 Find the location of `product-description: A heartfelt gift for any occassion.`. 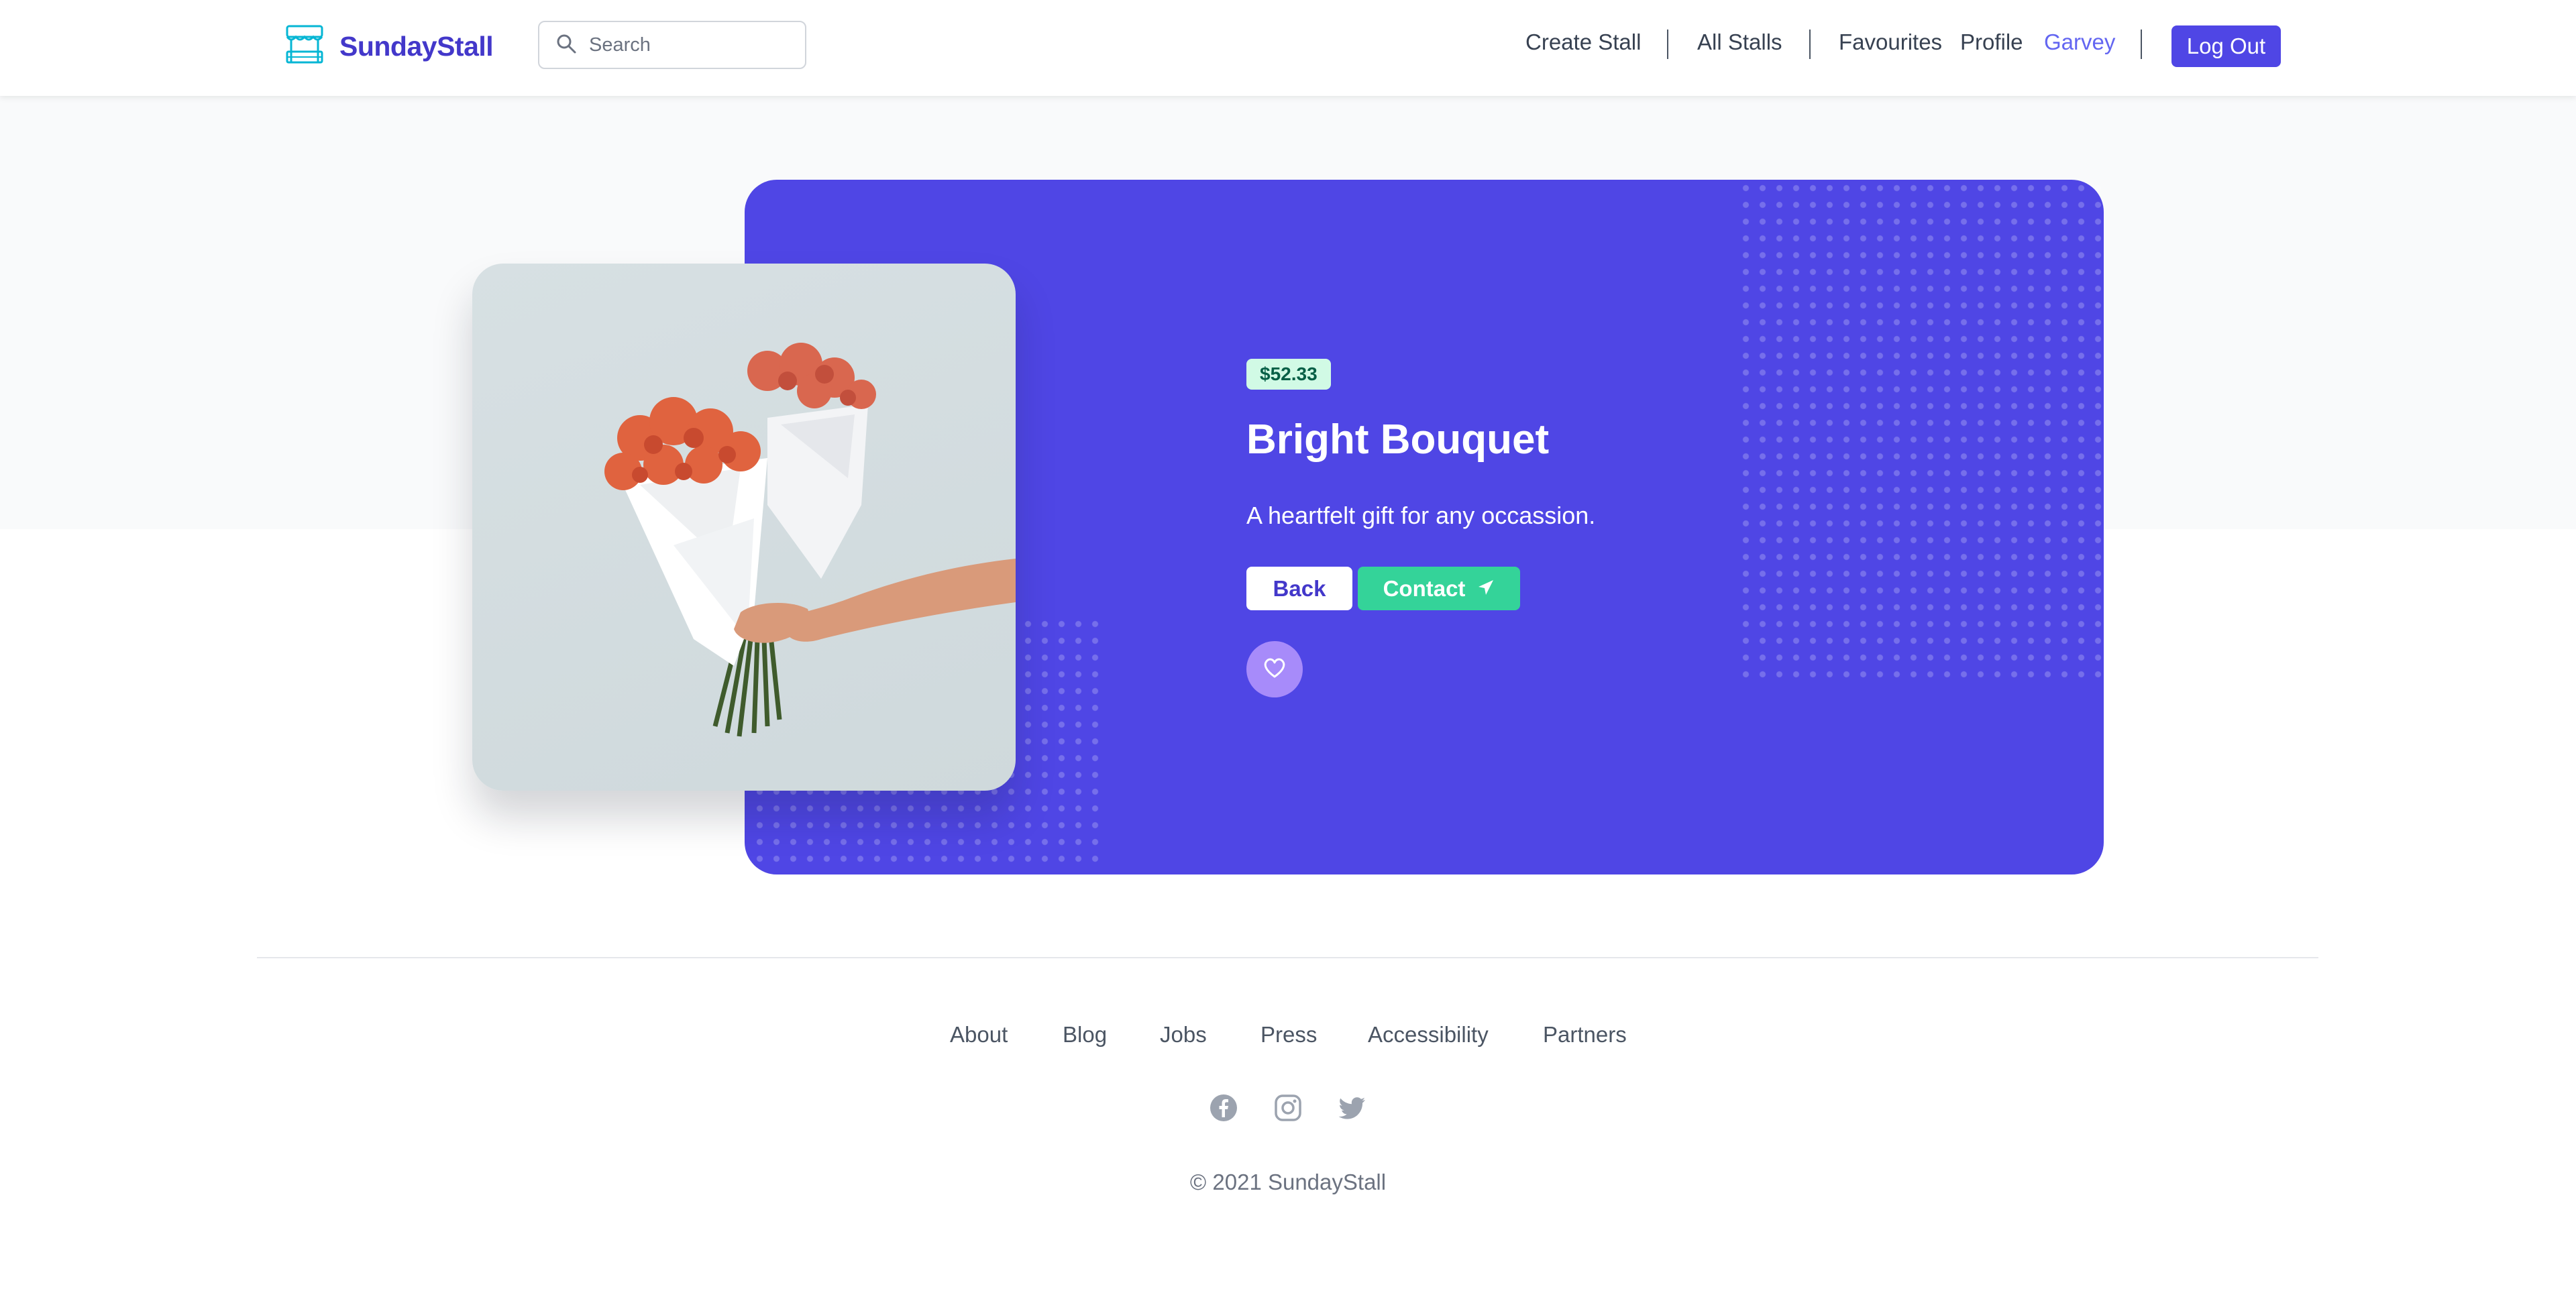

product-description: A heartfelt gift for any occassion. is located at coordinates (1421, 515).